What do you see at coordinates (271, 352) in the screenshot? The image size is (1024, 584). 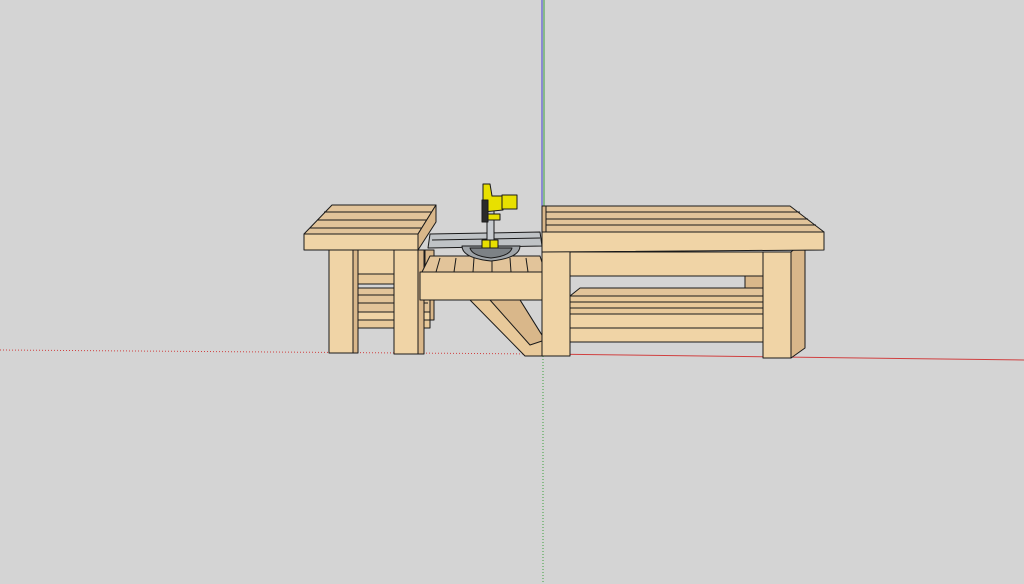 I see `red-axis-dotted` at bounding box center [271, 352].